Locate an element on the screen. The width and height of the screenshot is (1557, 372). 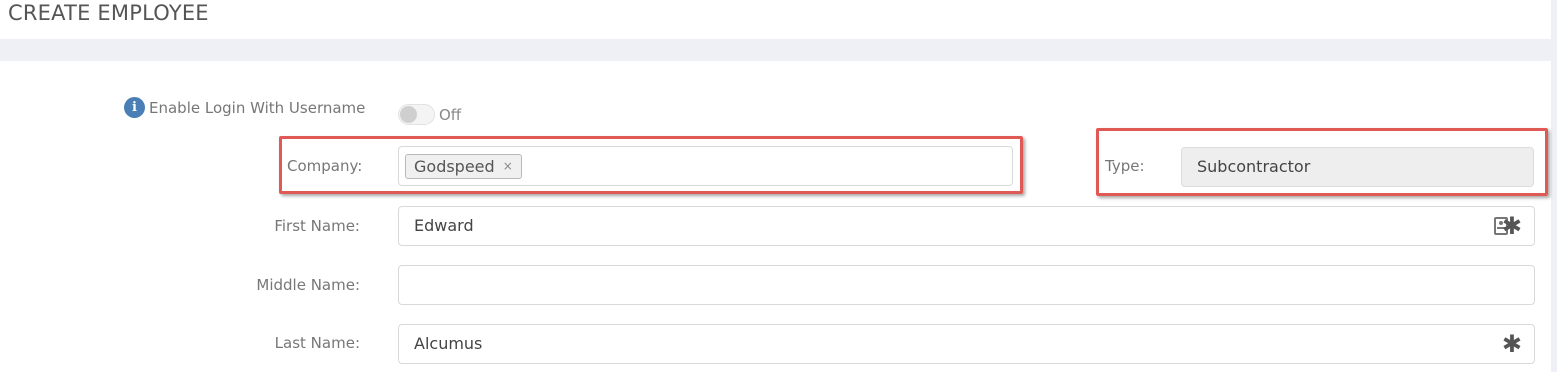
middle-name-input is located at coordinates (966, 285).